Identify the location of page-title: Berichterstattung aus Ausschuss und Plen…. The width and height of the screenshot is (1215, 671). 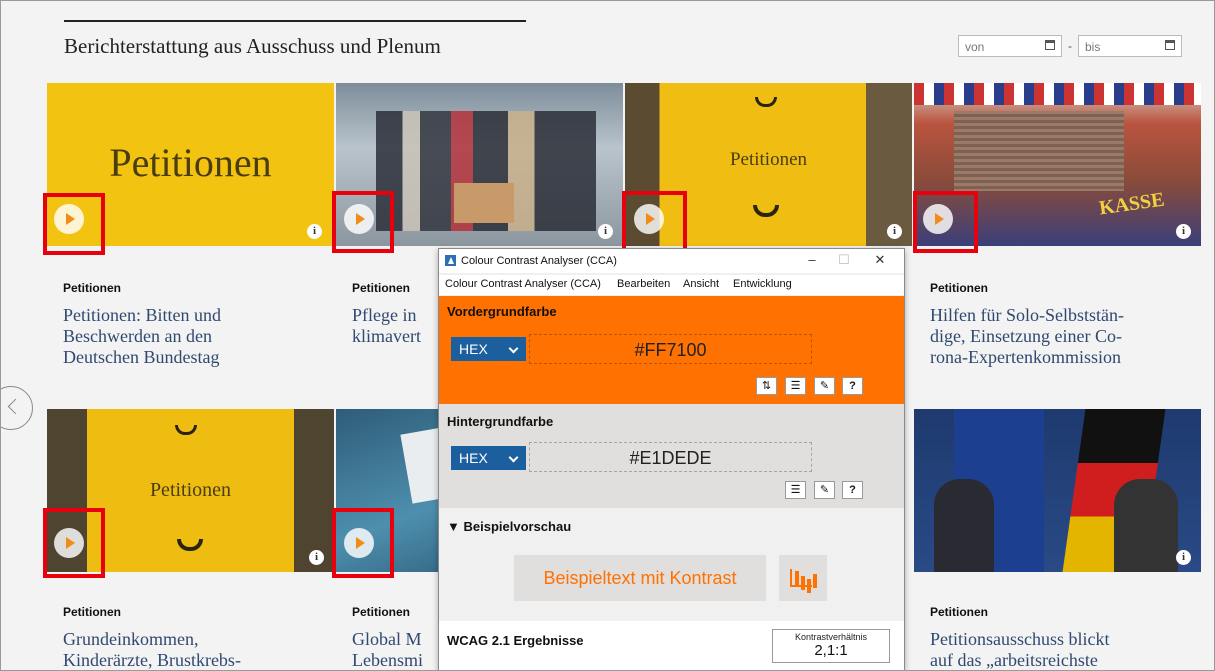
(252, 46).